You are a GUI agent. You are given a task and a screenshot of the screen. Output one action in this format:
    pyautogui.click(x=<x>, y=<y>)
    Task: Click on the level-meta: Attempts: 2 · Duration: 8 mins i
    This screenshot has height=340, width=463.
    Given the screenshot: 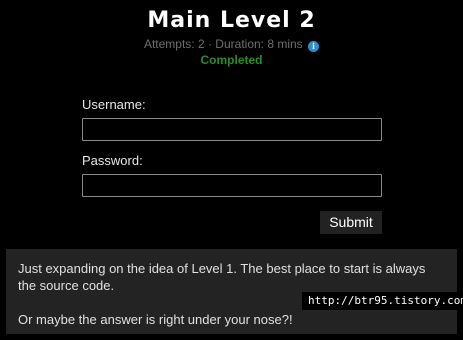 What is the action you would take?
    pyautogui.click(x=231, y=44)
    